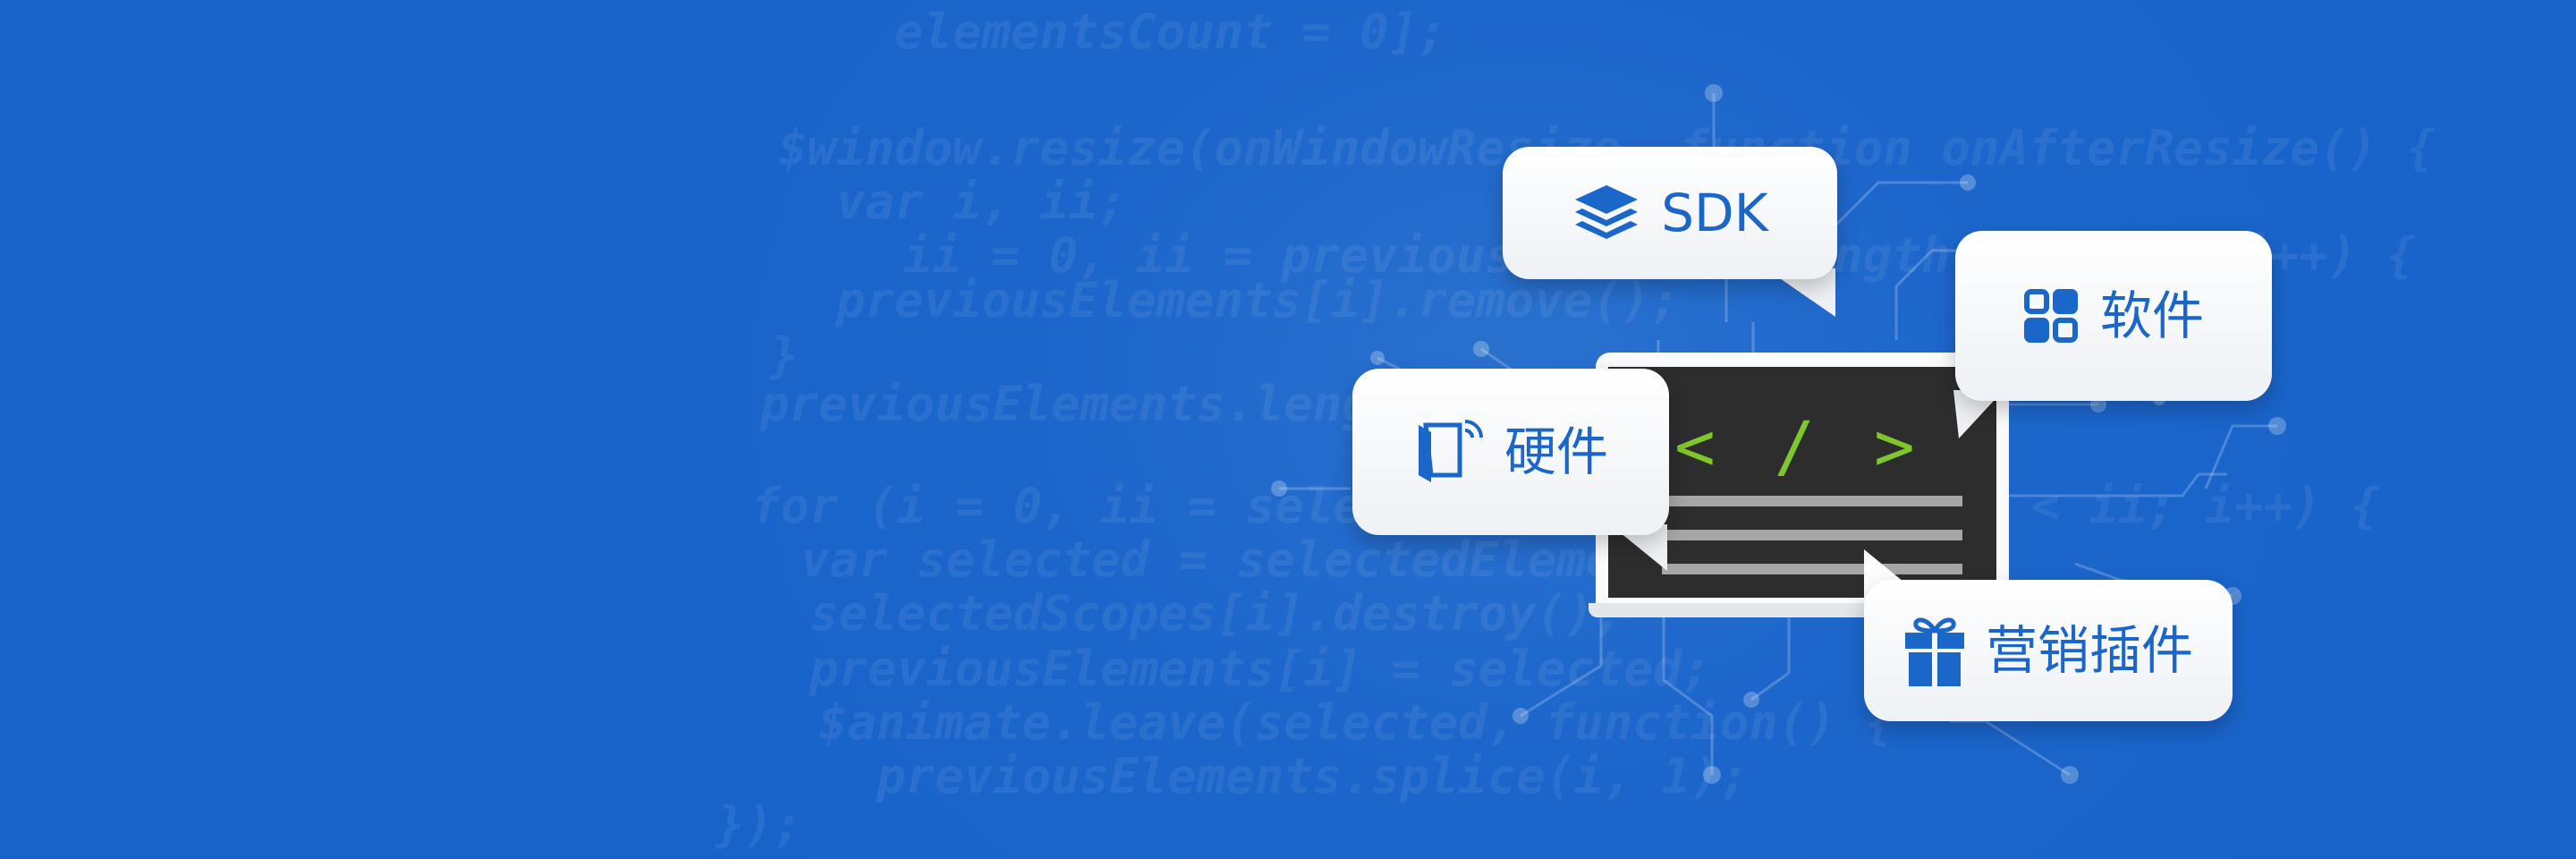 The image size is (2576, 859). I want to click on sdk-label: SDK, so click(1714, 213).